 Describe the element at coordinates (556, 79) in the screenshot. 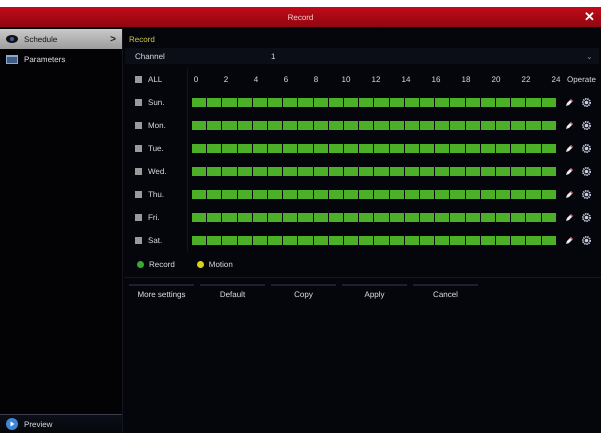

I see `hour-label: 24` at that location.